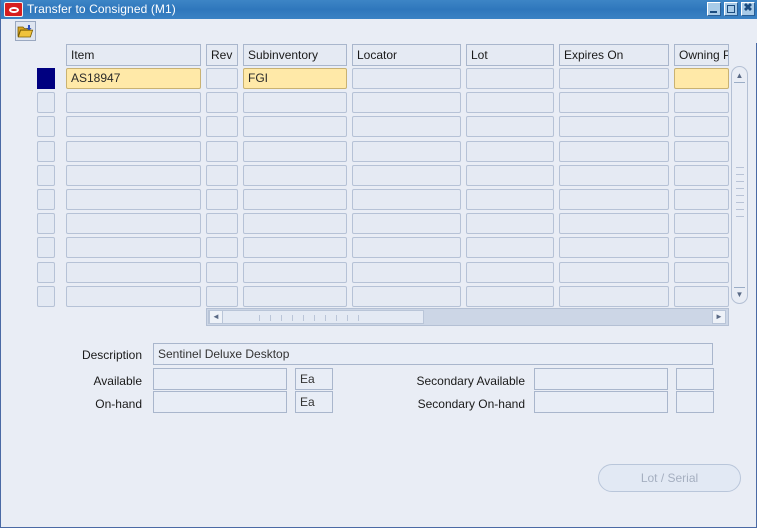 The image size is (757, 528). Describe the element at coordinates (25, 31) in the screenshot. I see `open-folder-button` at that location.